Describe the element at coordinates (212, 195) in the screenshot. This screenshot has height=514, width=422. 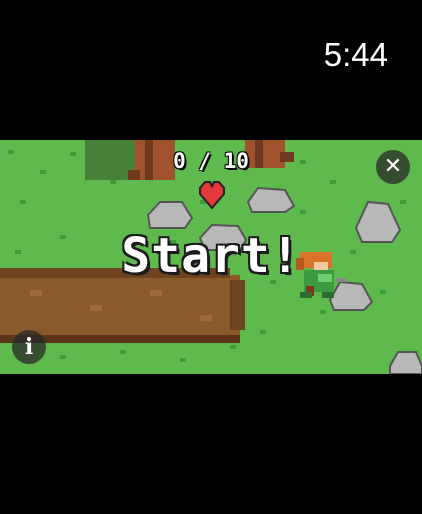
I see `heart-pickup` at that location.